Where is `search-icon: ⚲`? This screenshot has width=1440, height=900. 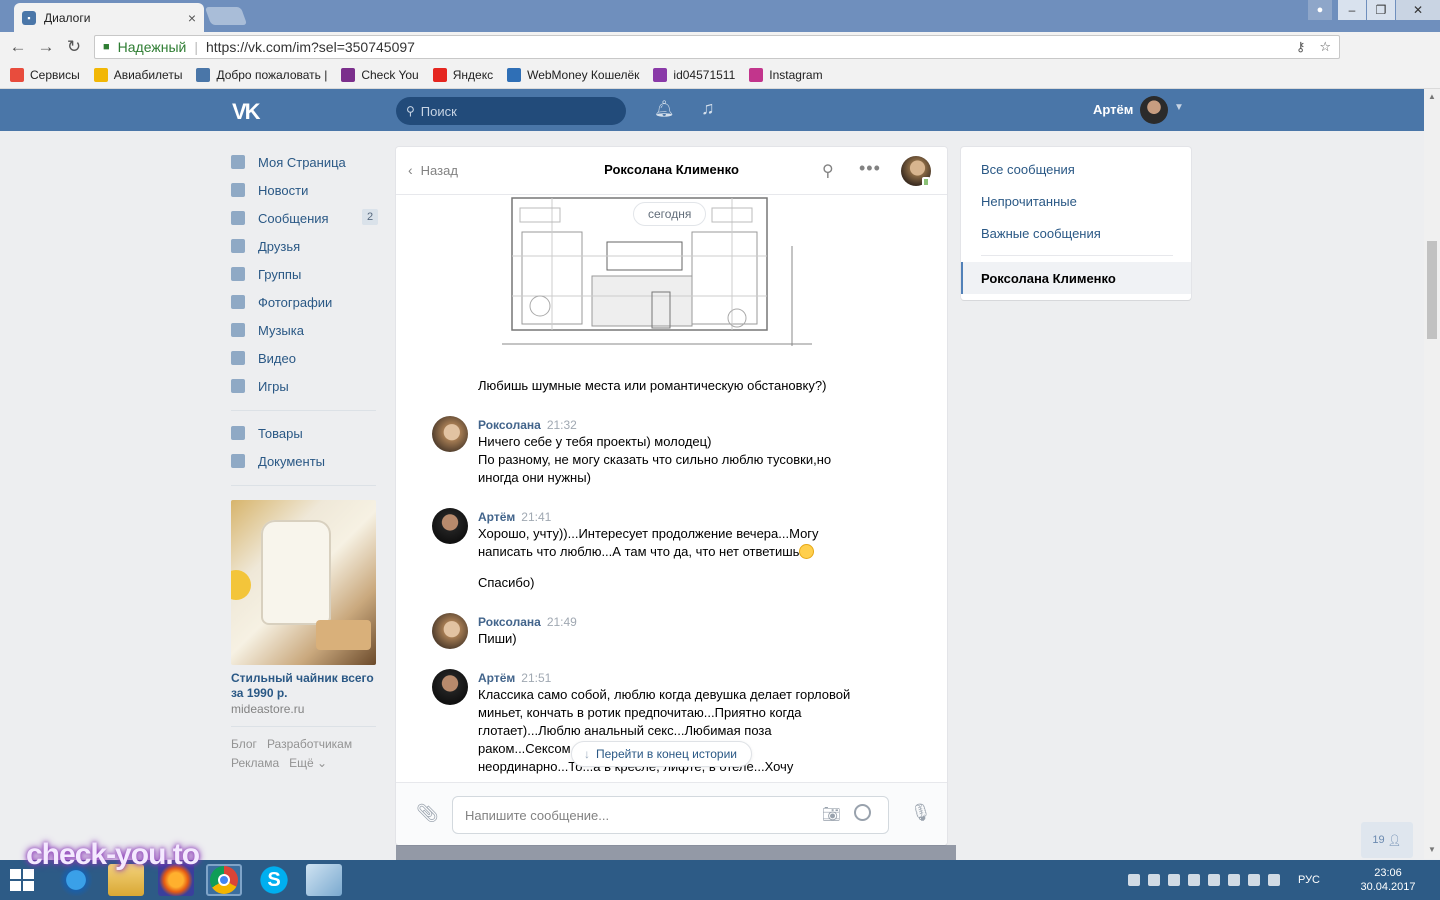 search-icon: ⚲ is located at coordinates (828, 171).